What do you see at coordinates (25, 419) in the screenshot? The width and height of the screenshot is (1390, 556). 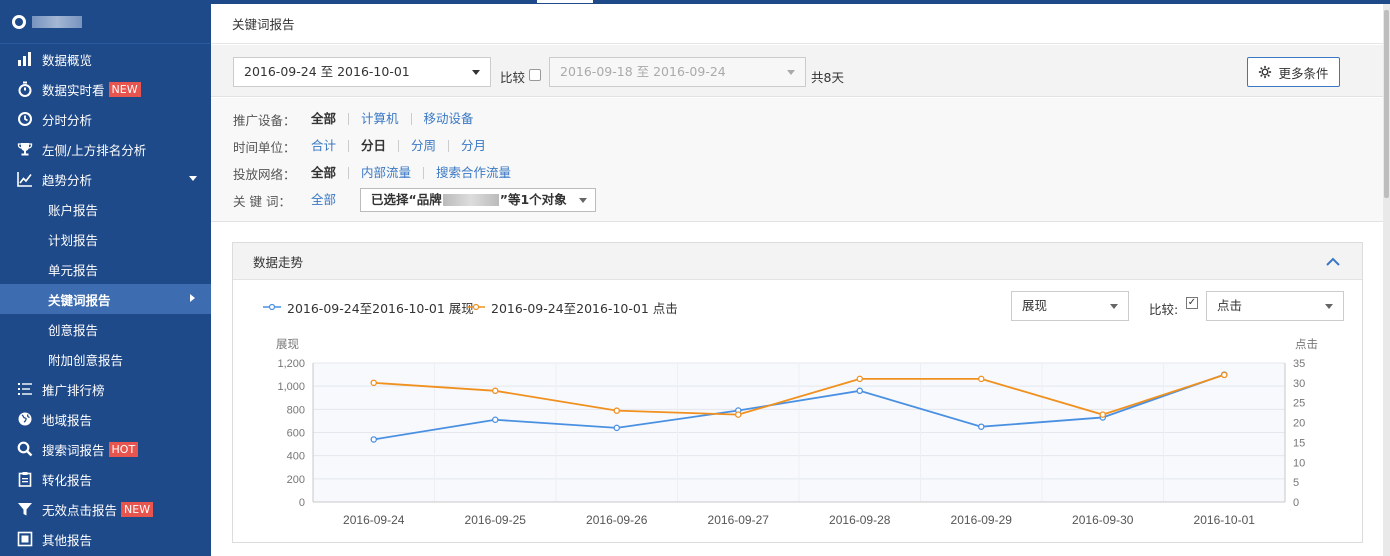 I see `globe-icon` at bounding box center [25, 419].